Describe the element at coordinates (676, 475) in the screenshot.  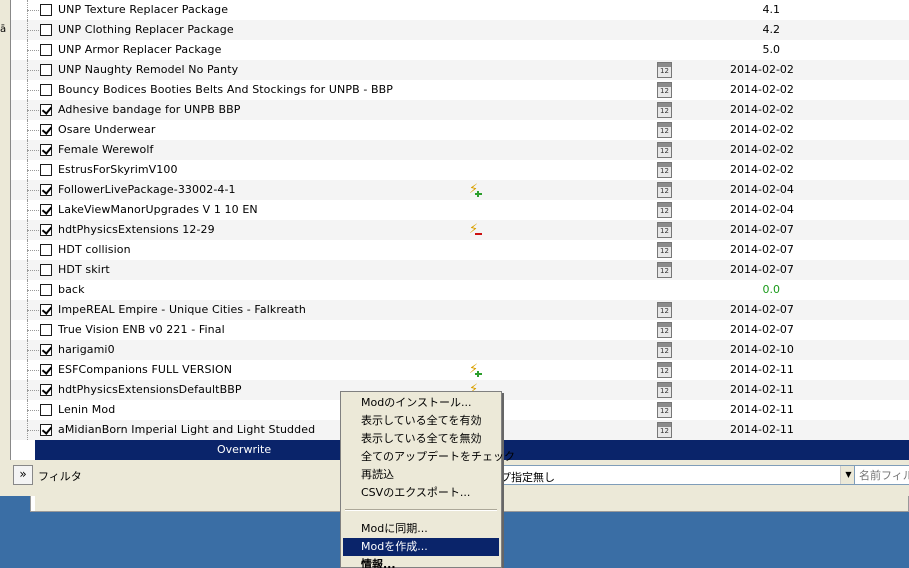
I see `category-filter-select: プ指定無し ▼` at that location.